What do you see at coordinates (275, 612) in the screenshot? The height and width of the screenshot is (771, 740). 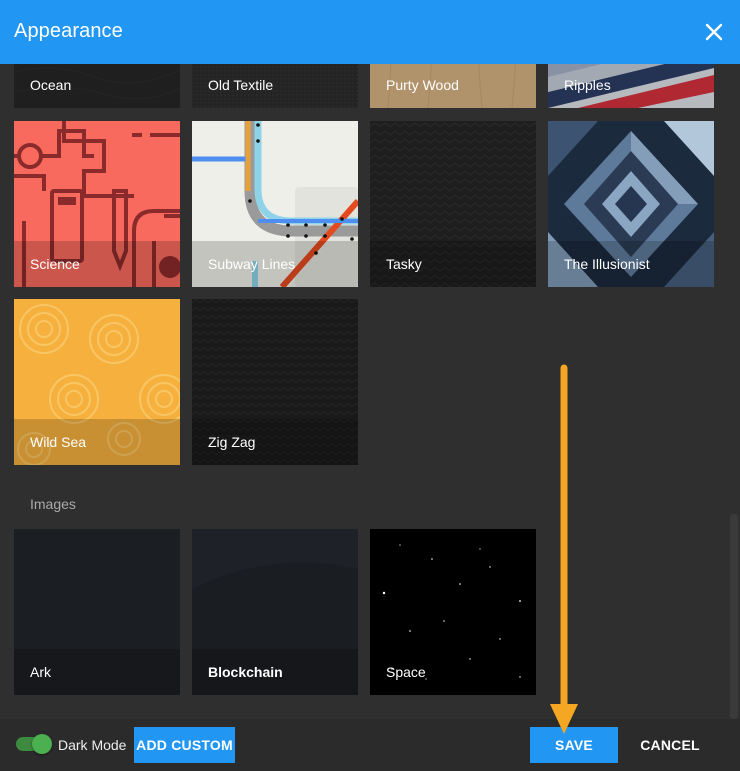 I see `image-tile-blockchain: Blockchain` at bounding box center [275, 612].